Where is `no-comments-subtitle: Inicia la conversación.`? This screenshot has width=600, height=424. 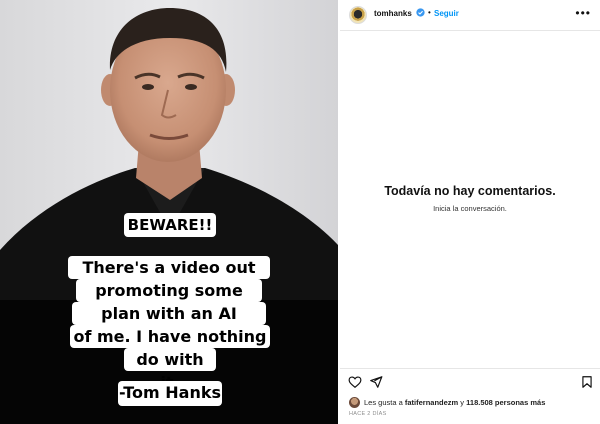
no-comments-subtitle: Inicia la conversación. is located at coordinates (470, 208).